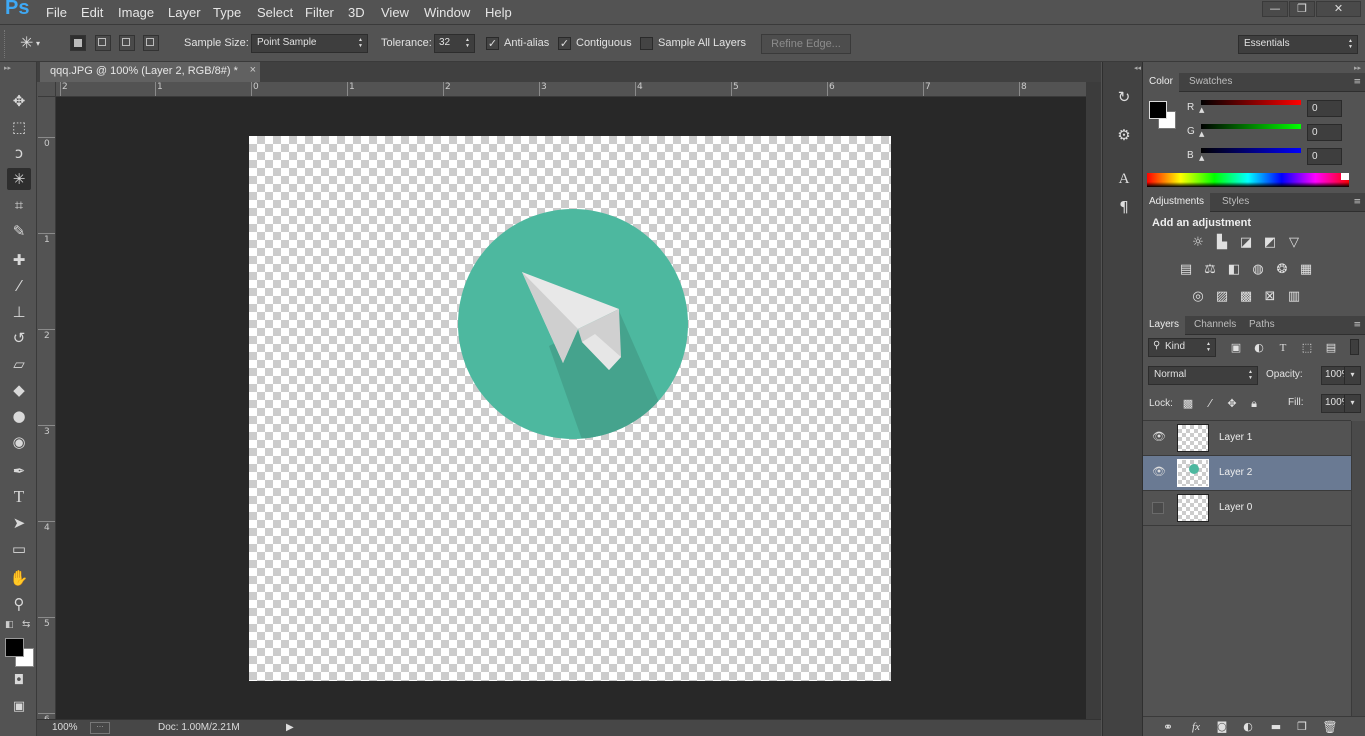  I want to click on tab-swatches: Swatches, so click(1210, 82).